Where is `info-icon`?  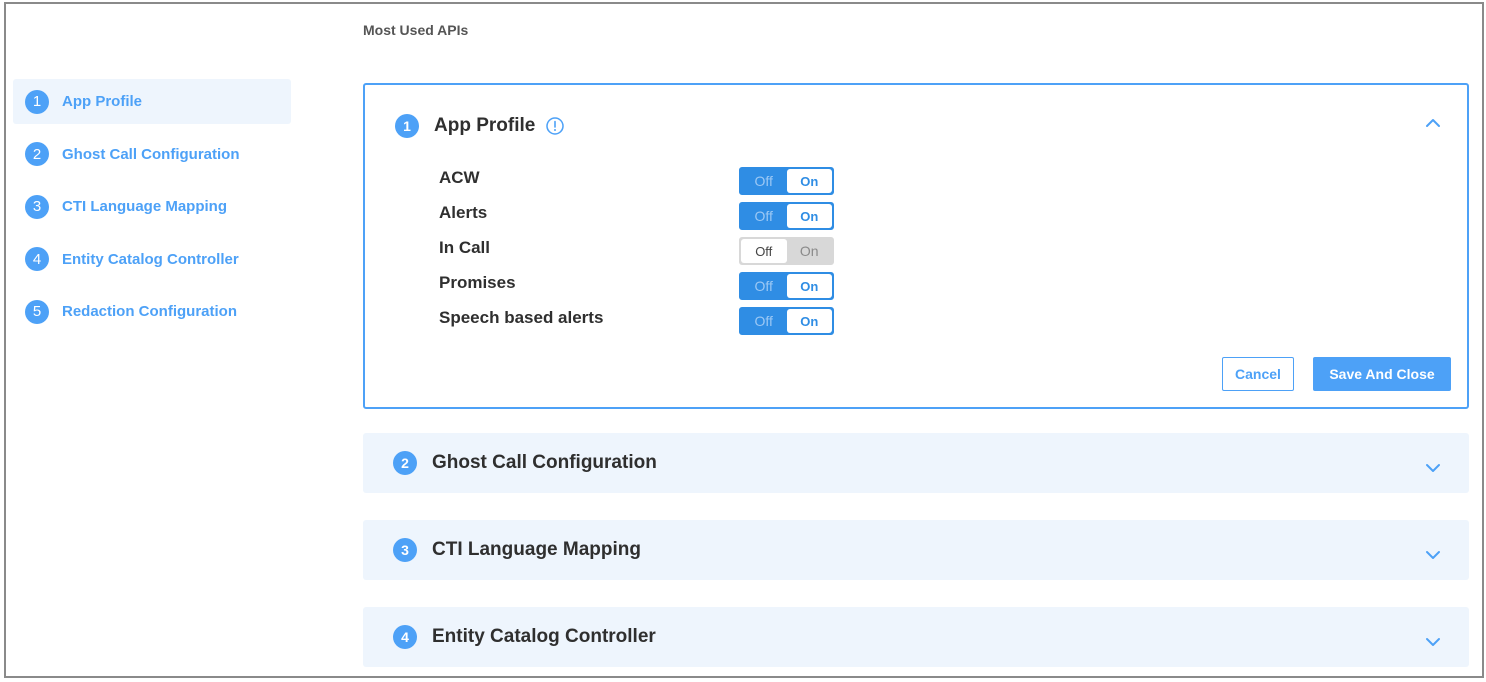
info-icon is located at coordinates (555, 126).